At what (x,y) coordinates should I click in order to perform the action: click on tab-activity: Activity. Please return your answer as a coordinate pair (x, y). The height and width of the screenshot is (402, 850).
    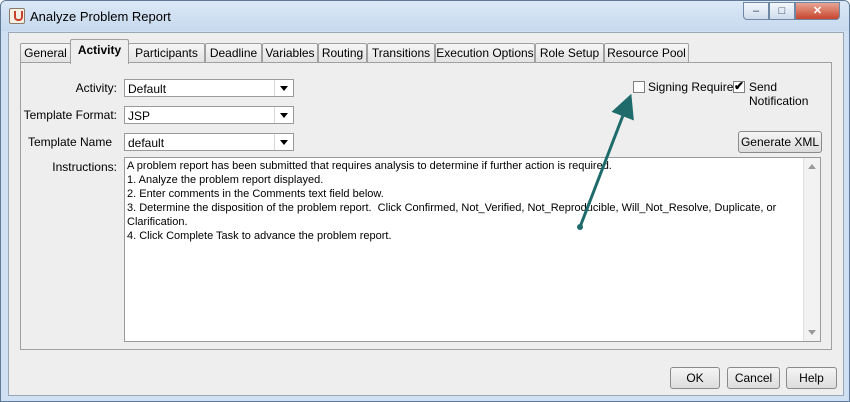
    Looking at the image, I should click on (99, 51).